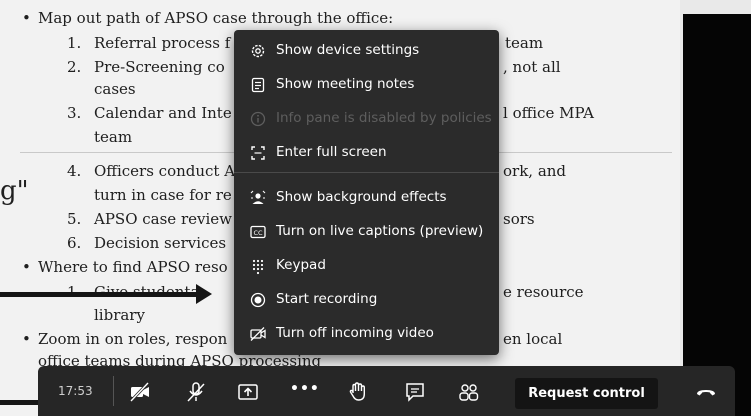 The height and width of the screenshot is (416, 751). Describe the element at coordinates (415, 392) in the screenshot. I see `chat-icon` at that location.